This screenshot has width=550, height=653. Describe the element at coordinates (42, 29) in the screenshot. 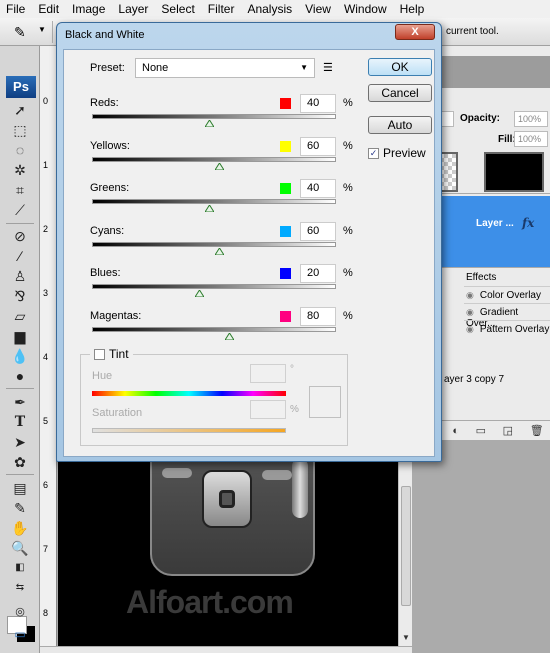

I see `tool-preset-dropdown-icon: ▼` at that location.